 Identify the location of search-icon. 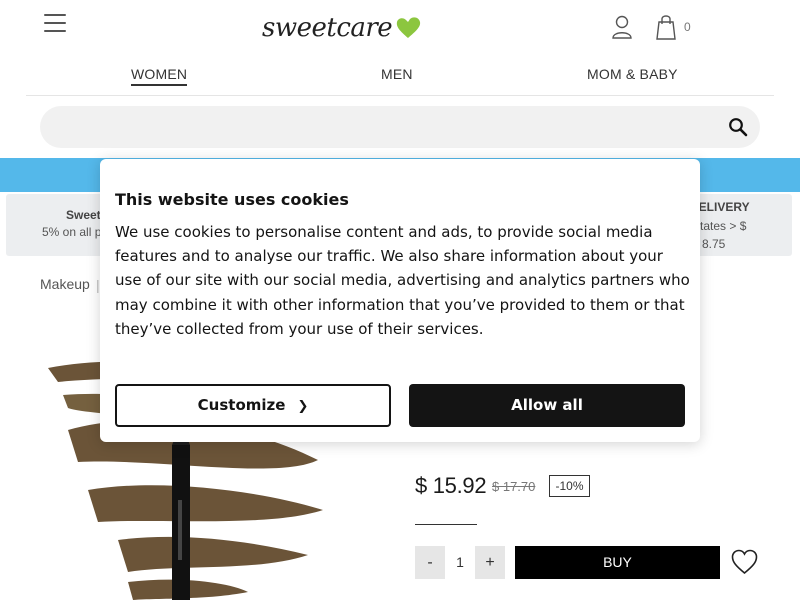
(738, 127).